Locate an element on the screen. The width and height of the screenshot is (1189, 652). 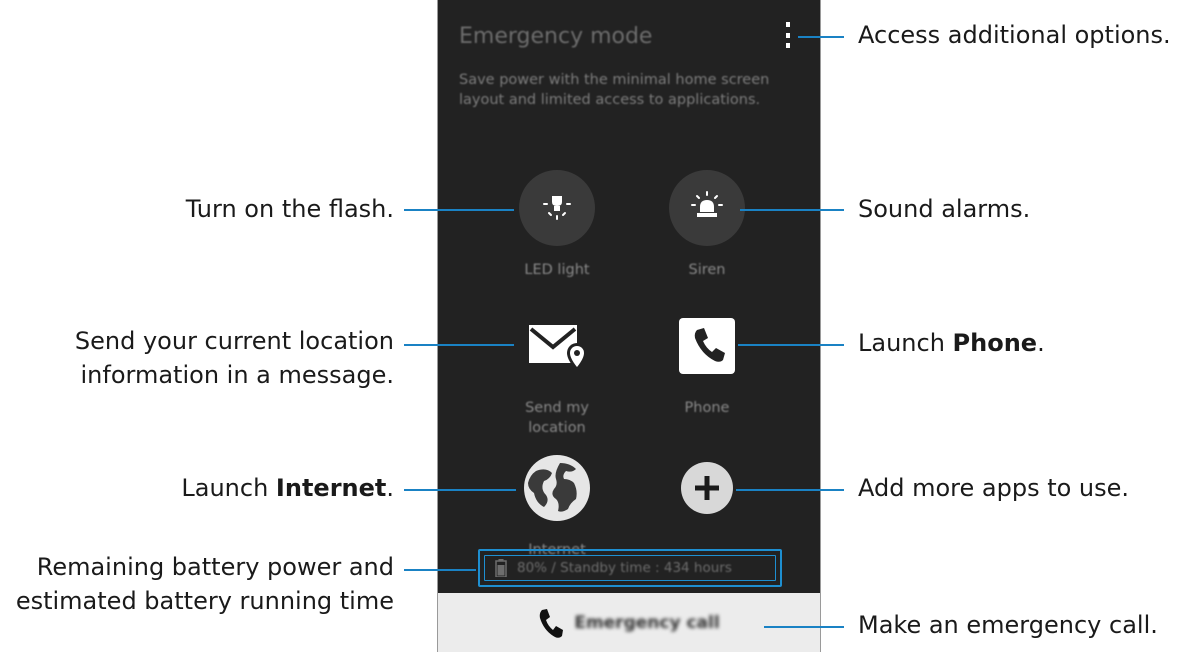
add-icon is located at coordinates (707, 488).